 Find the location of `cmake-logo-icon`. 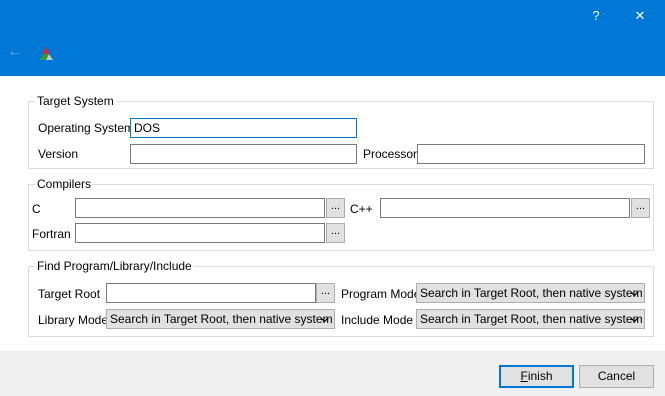

cmake-logo-icon is located at coordinates (46, 53).